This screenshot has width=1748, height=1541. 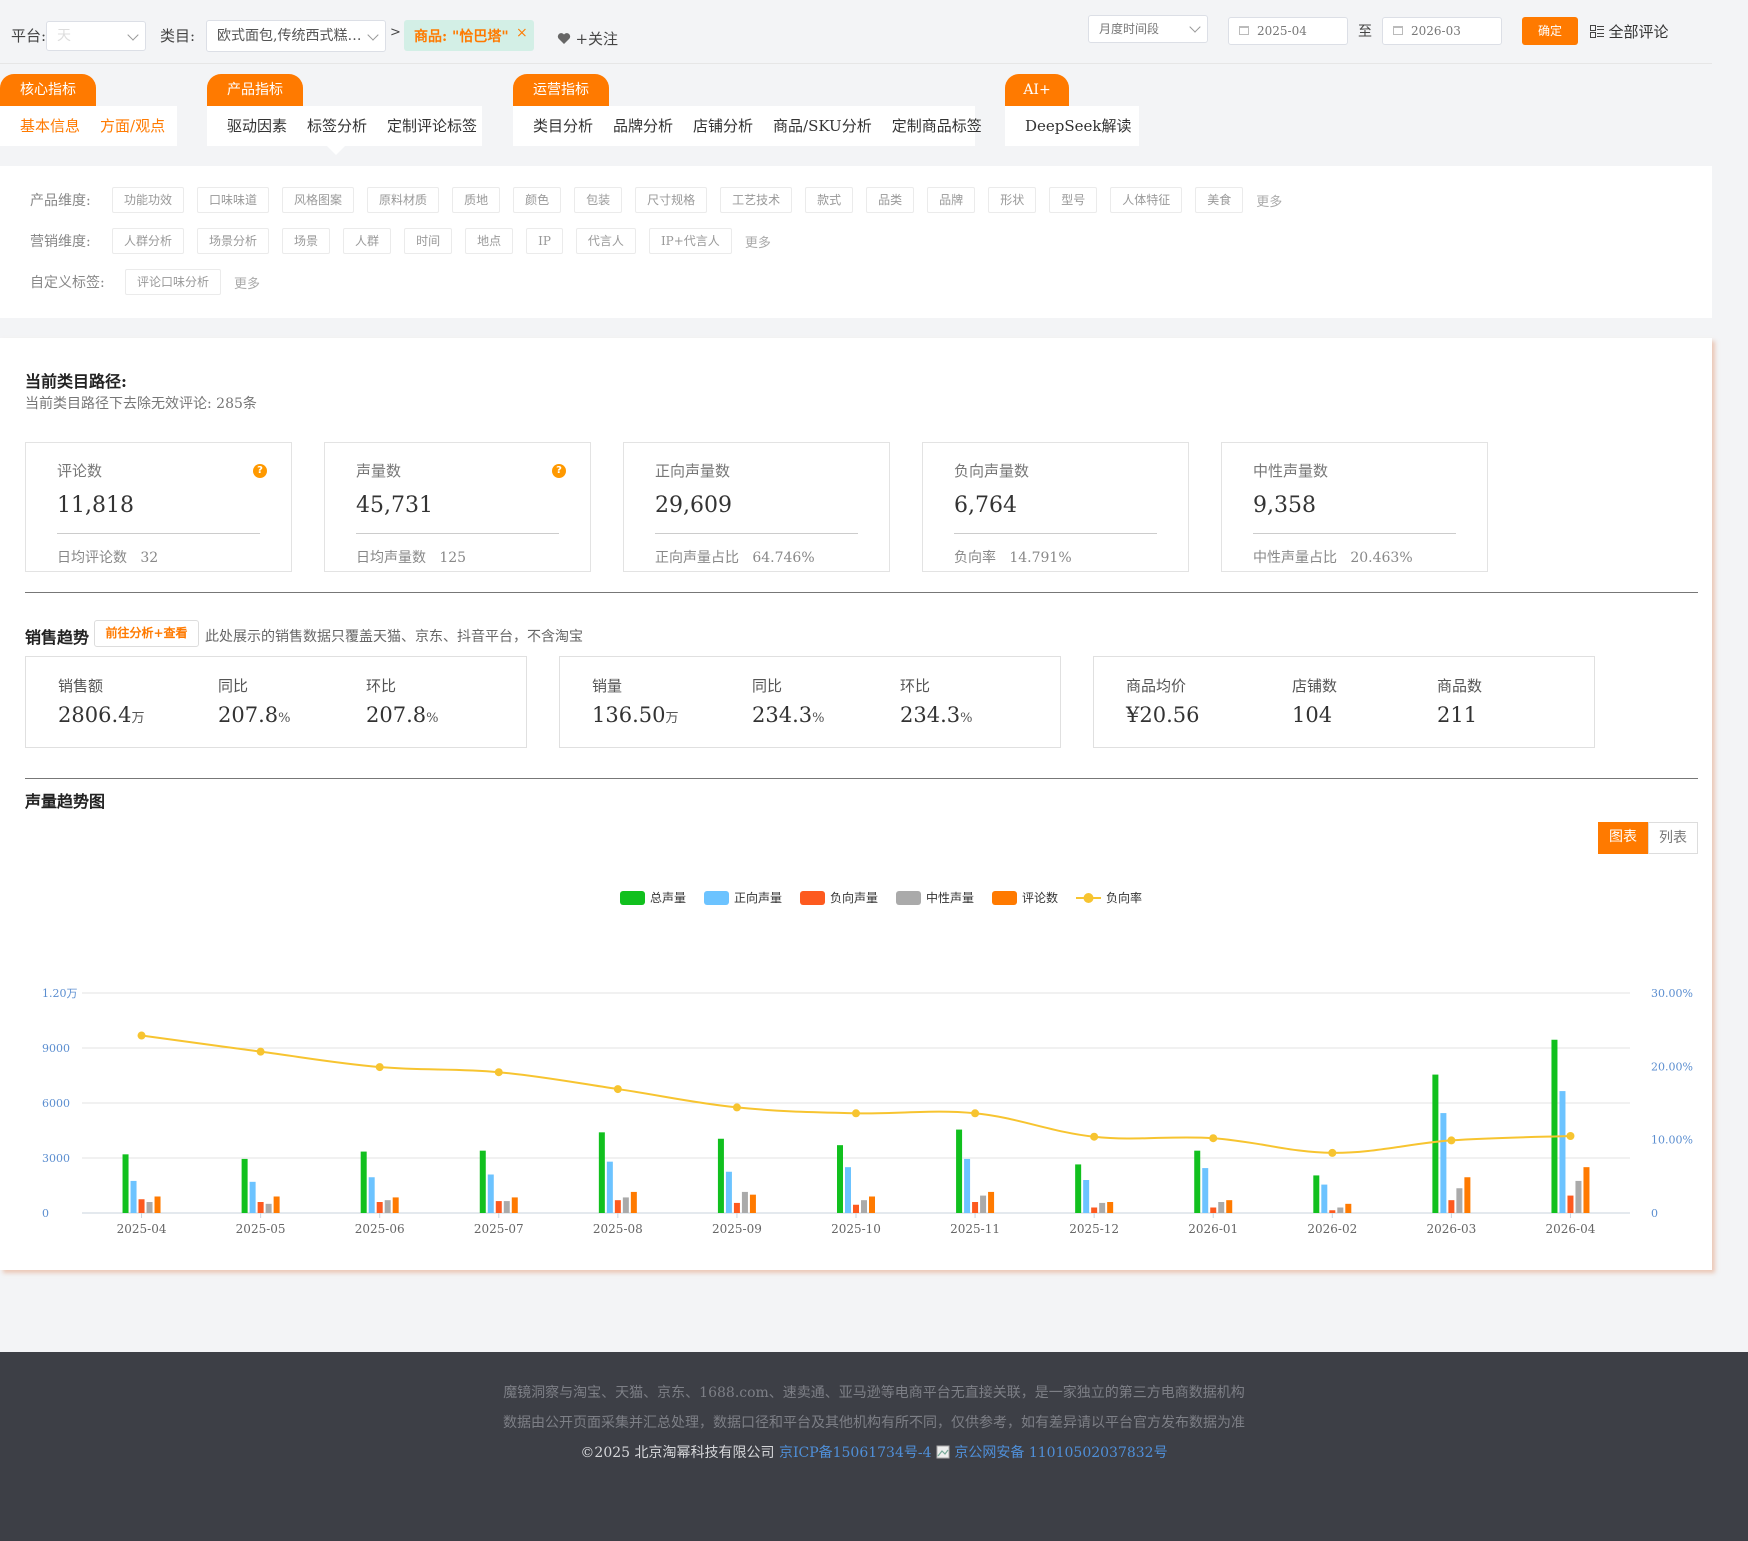 What do you see at coordinates (403, 200) in the screenshot?
I see `dimension-chip: 原料材质` at bounding box center [403, 200].